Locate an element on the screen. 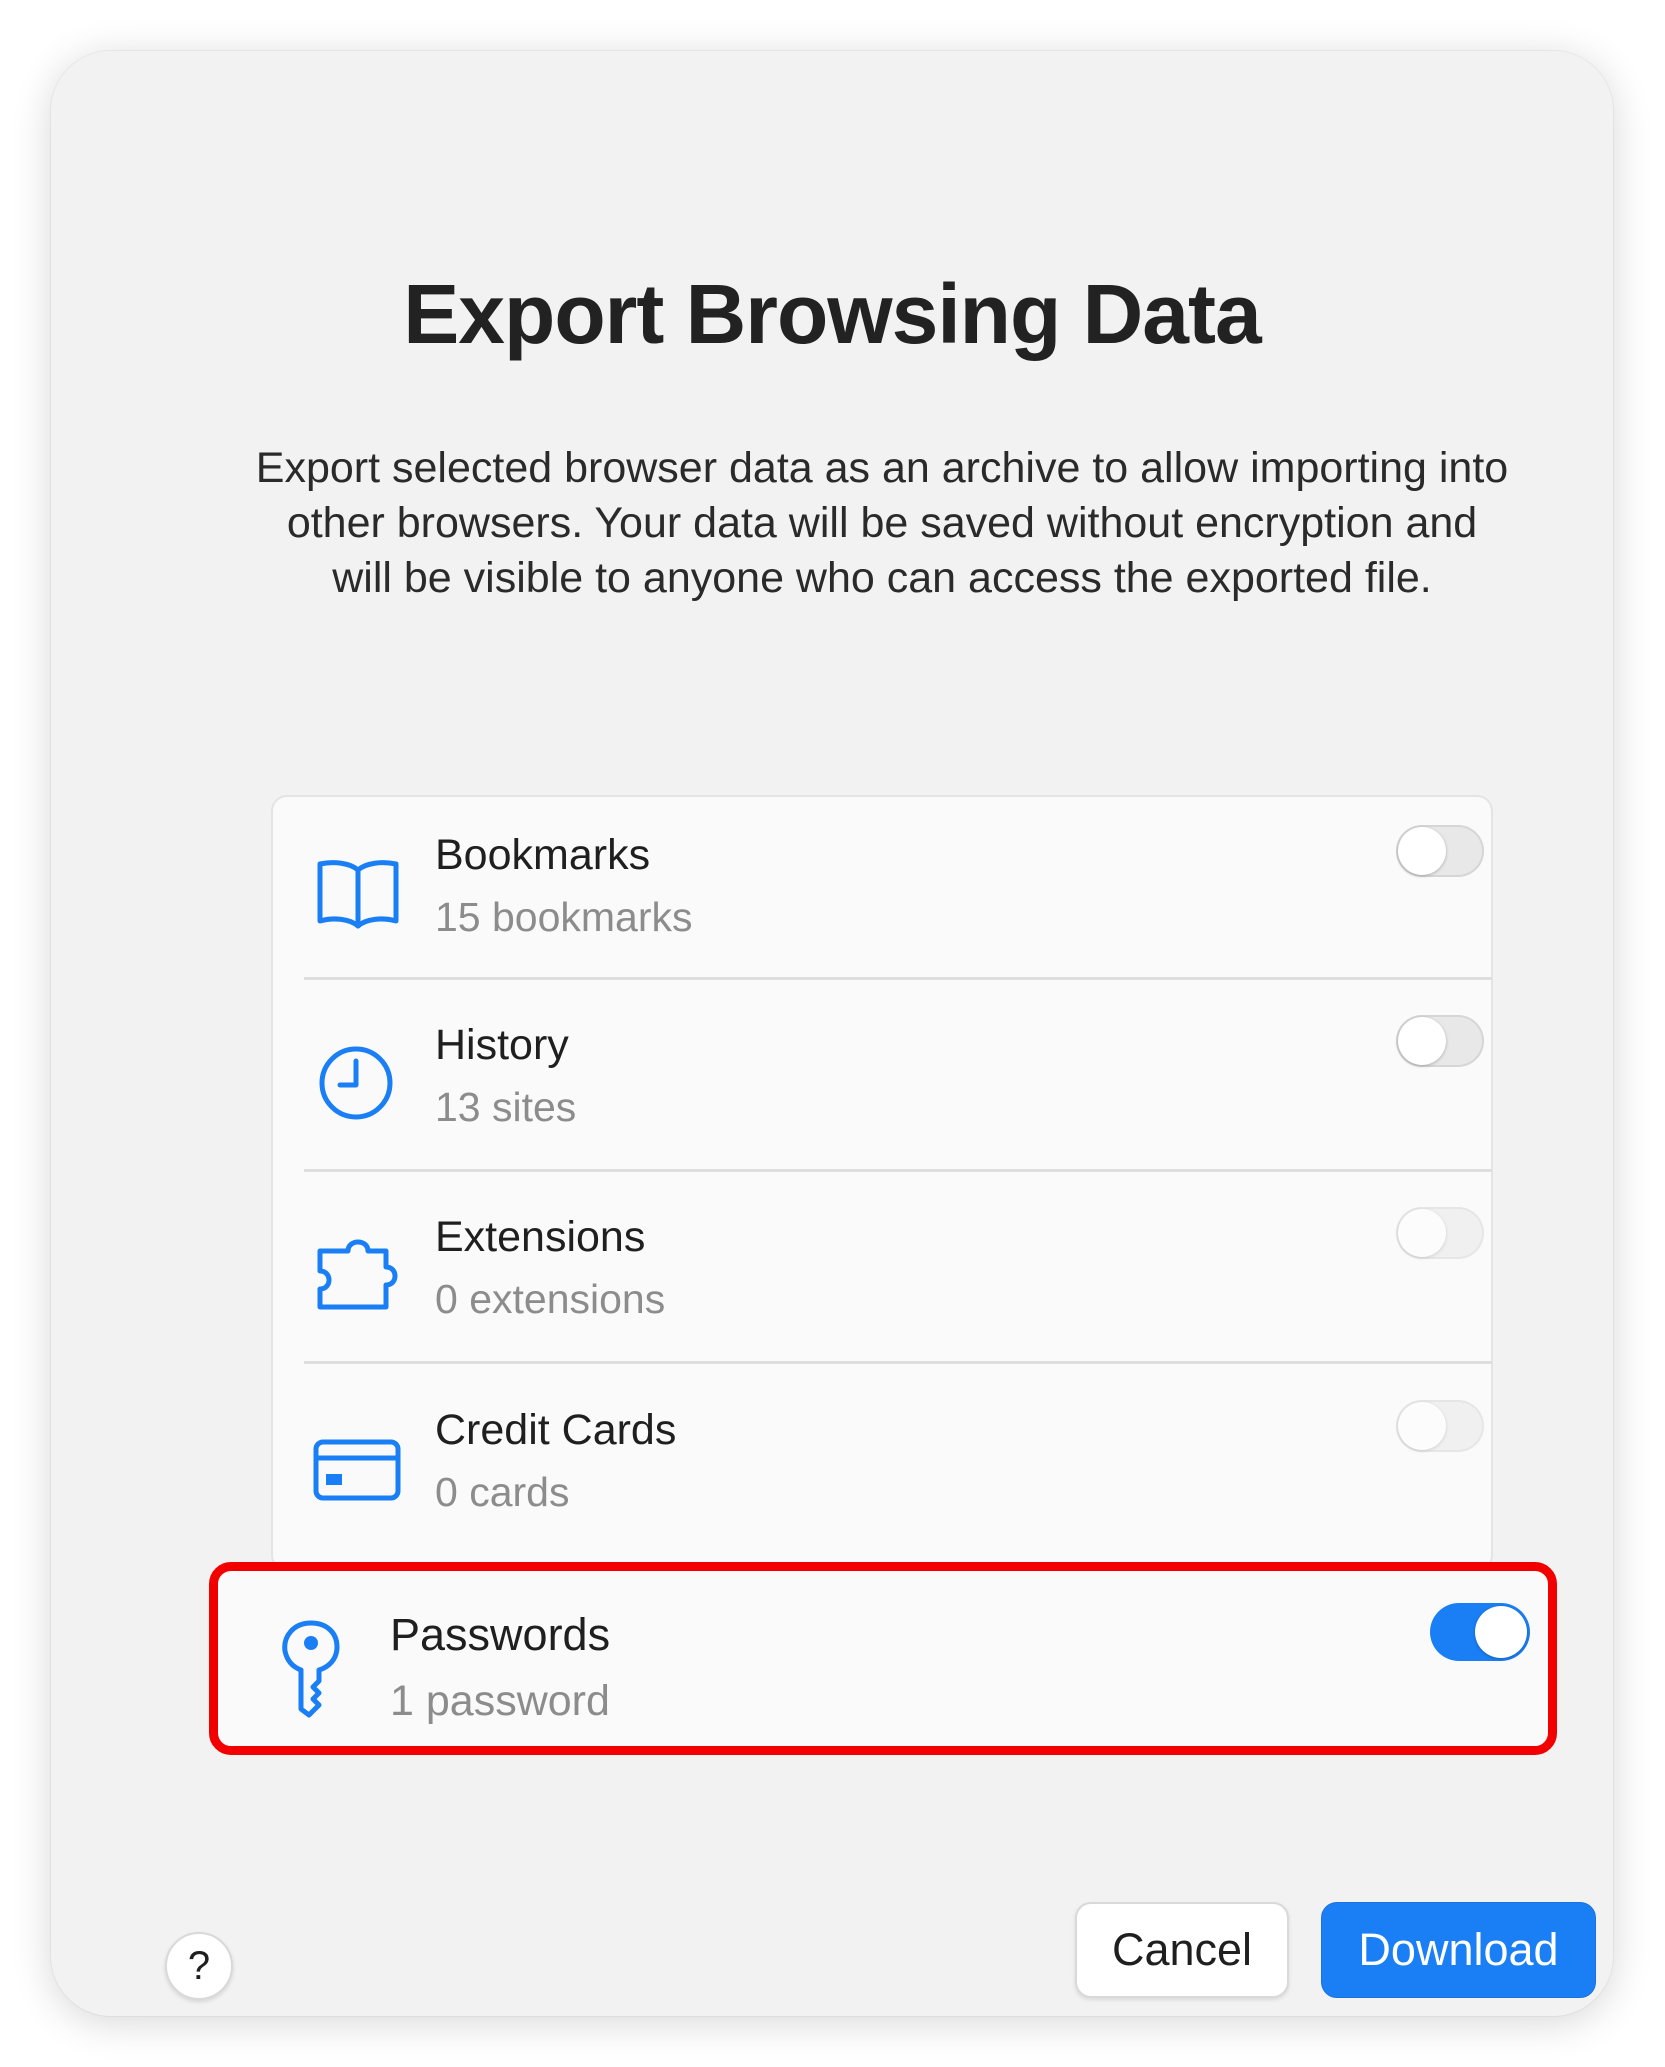 This screenshot has height=2067, width=1665. list-item-credit-cards: Credit Cards 0 cards is located at coordinates (898, 1468).